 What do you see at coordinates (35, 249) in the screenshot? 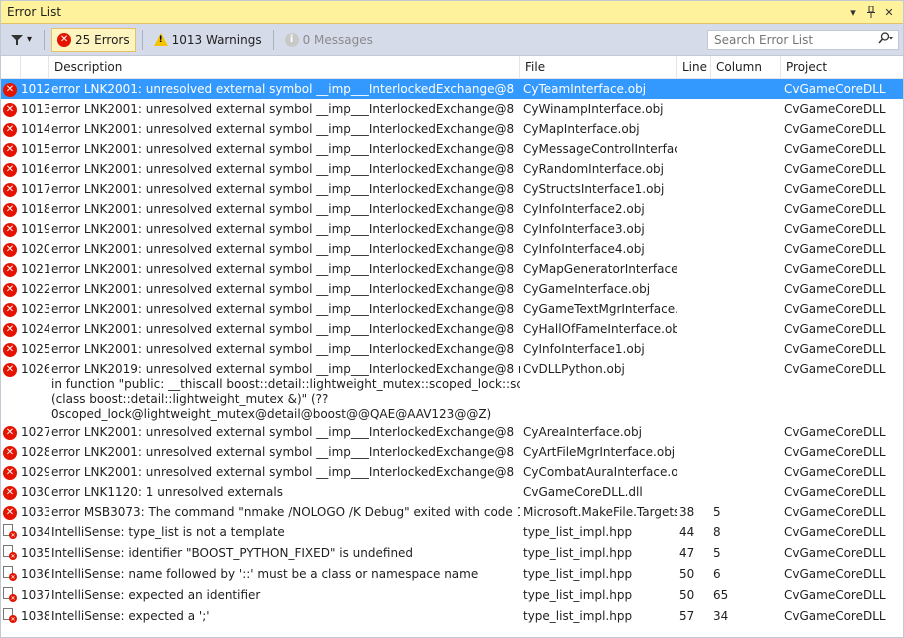
I see `row-number: 1020` at bounding box center [35, 249].